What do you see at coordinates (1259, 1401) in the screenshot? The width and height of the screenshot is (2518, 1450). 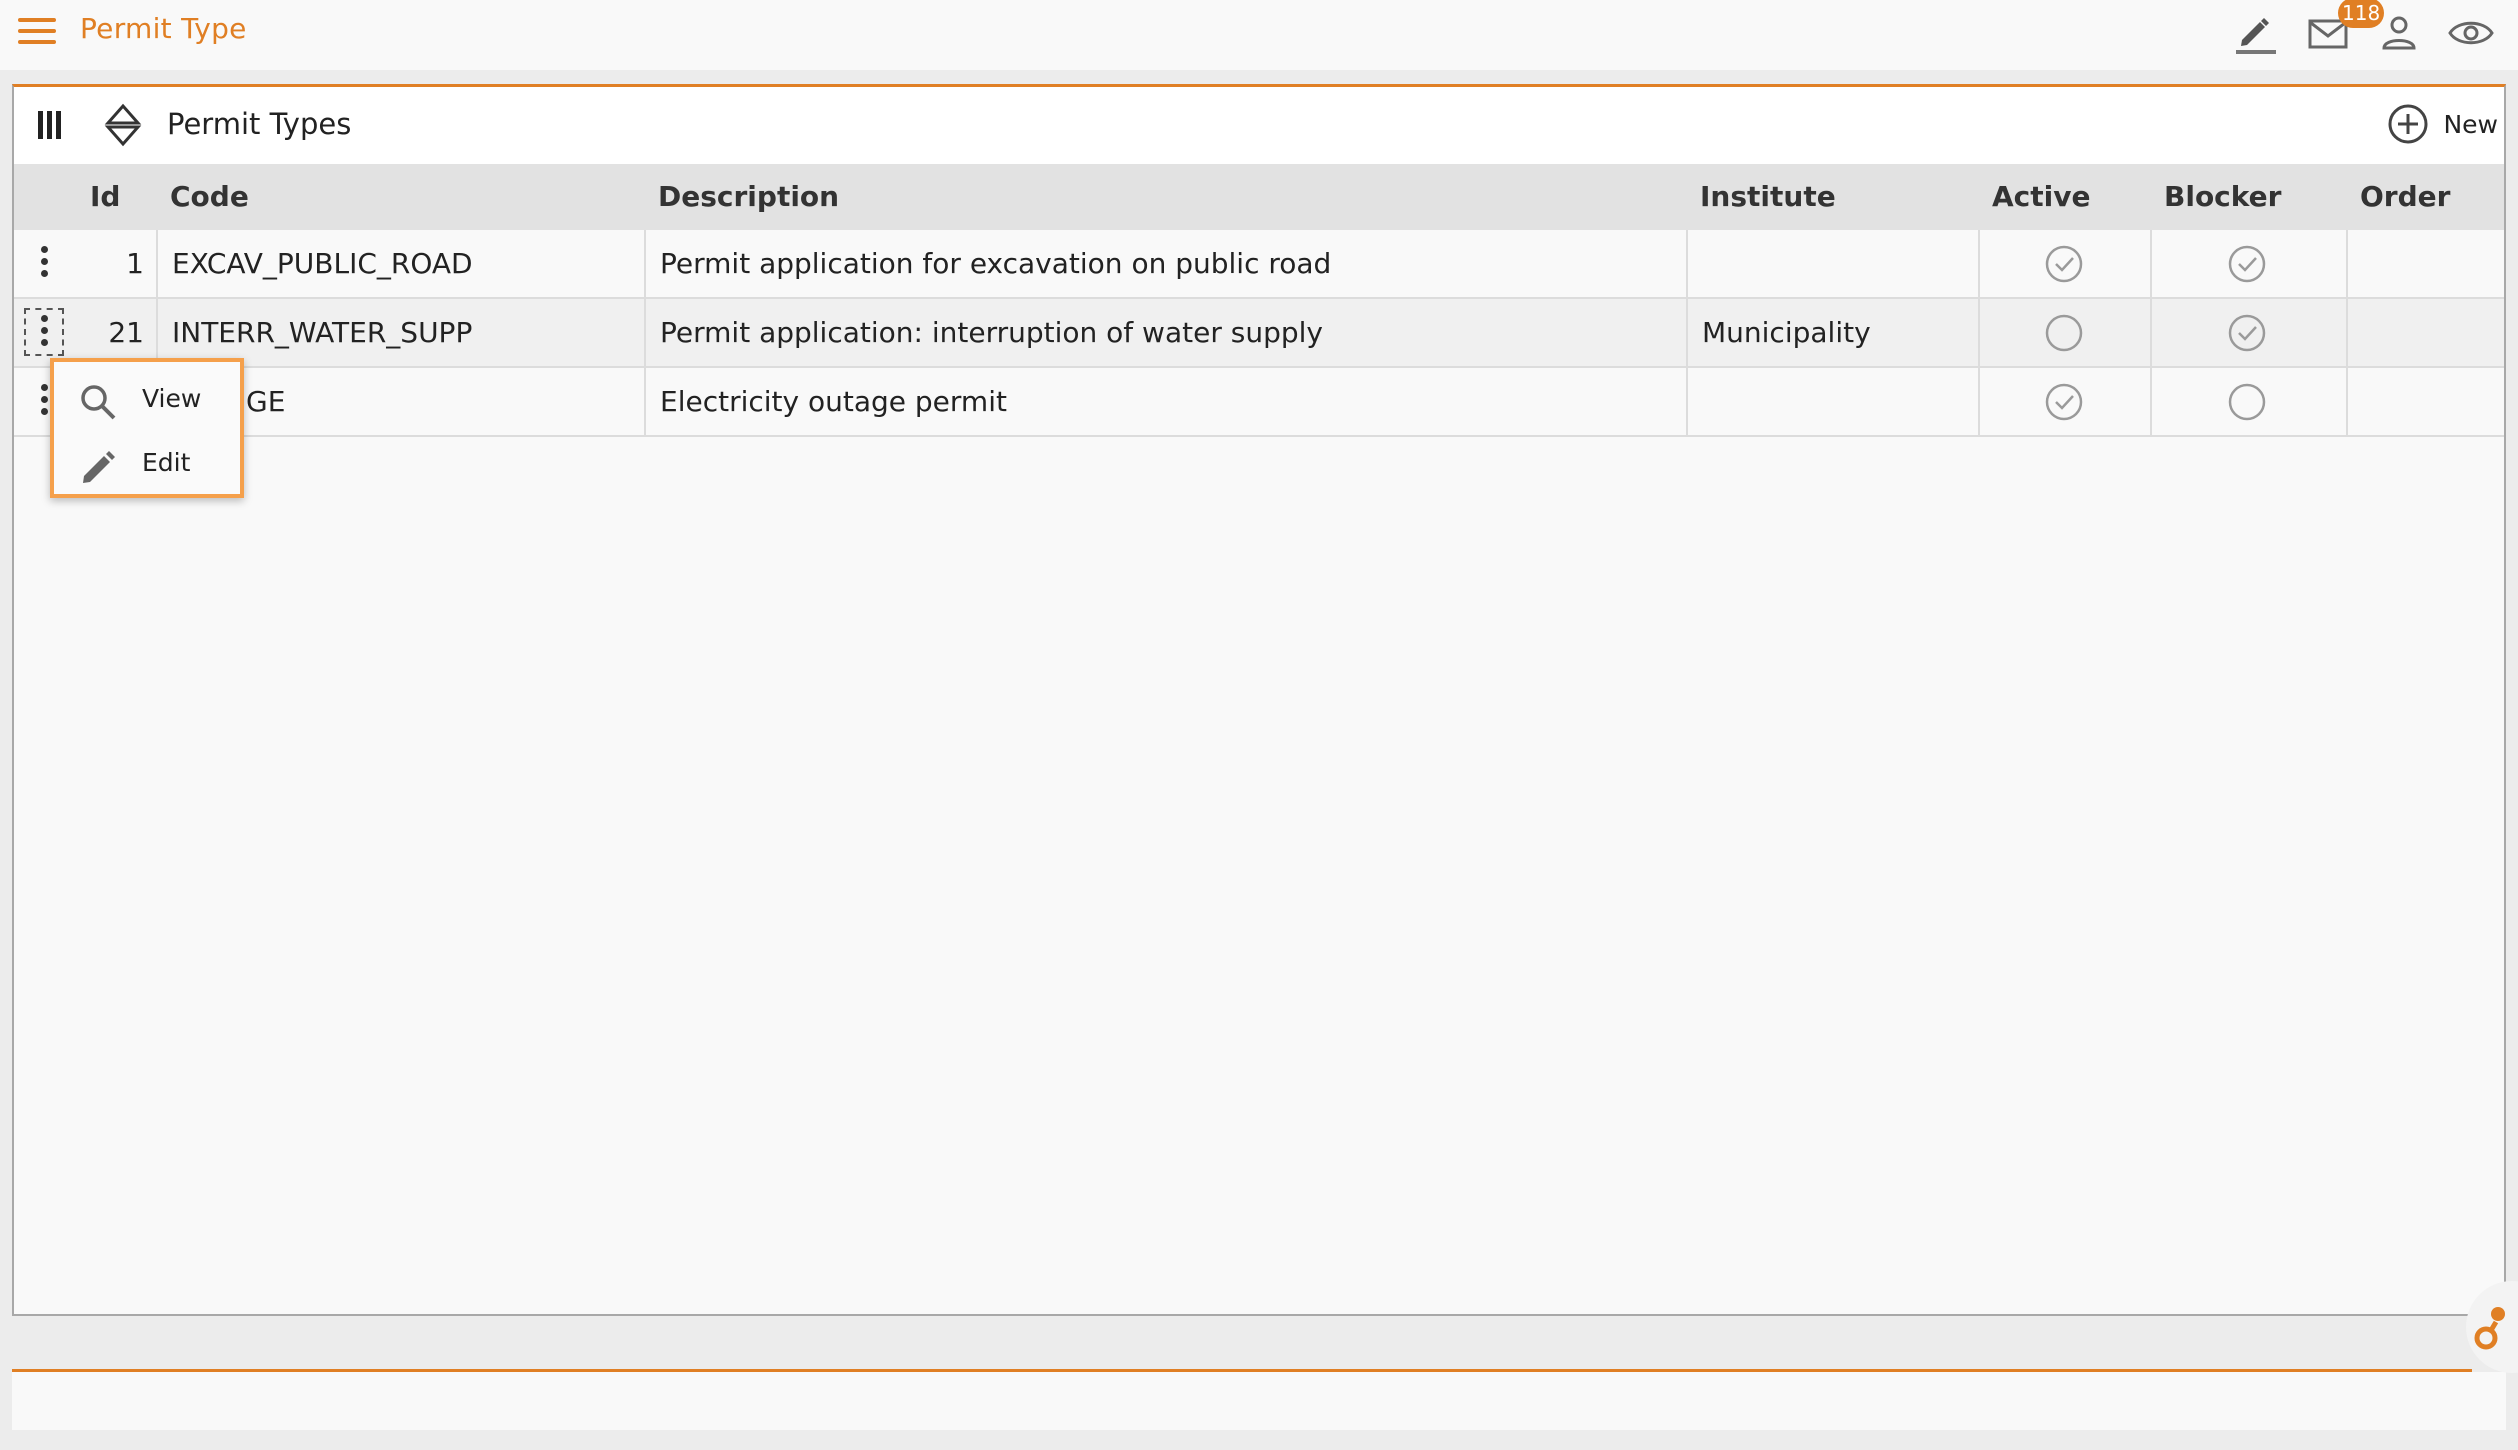 I see `footer-bar` at bounding box center [1259, 1401].